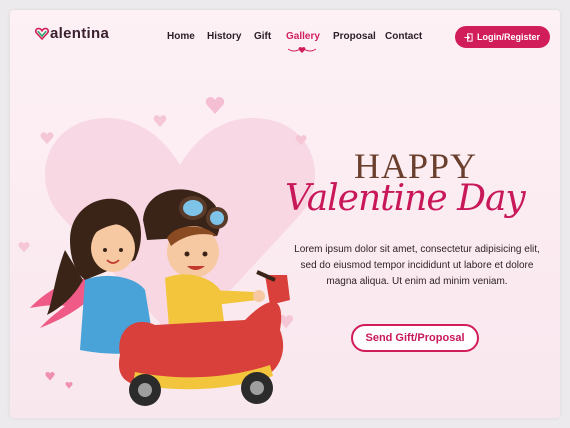  Describe the element at coordinates (403, 36) in the screenshot. I see `nav-contact: Contact` at that location.